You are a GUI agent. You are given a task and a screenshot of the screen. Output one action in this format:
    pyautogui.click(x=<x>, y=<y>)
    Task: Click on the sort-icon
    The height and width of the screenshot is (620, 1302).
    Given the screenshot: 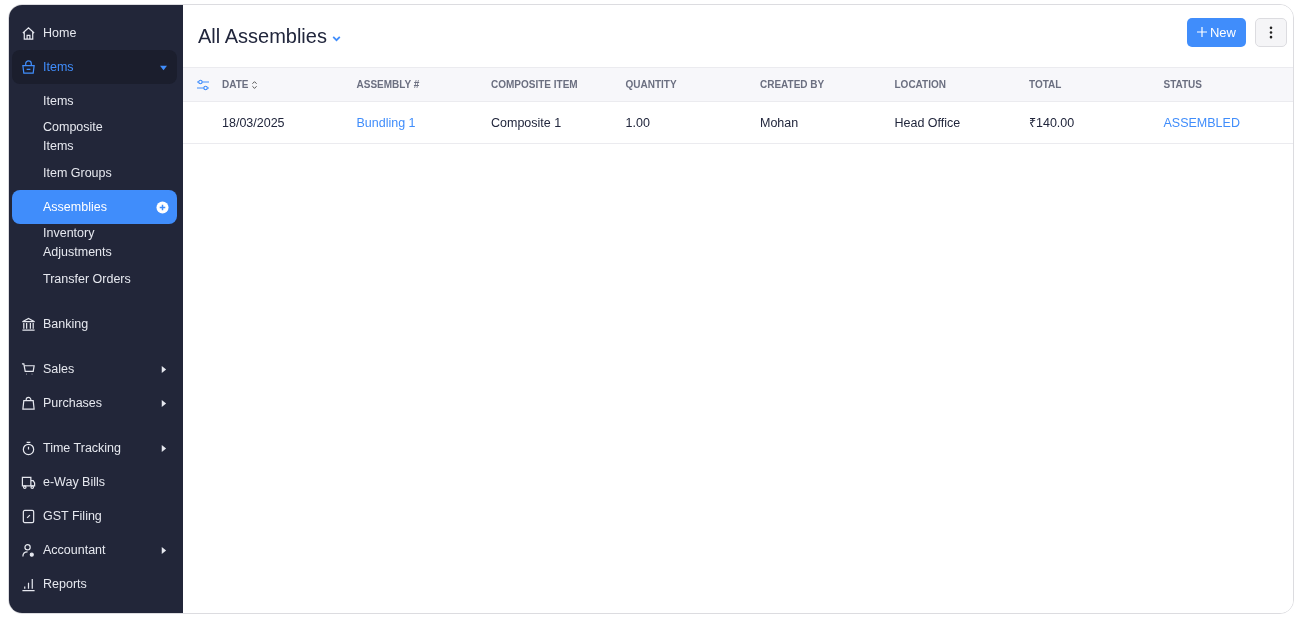 What is the action you would take?
    pyautogui.click(x=255, y=84)
    